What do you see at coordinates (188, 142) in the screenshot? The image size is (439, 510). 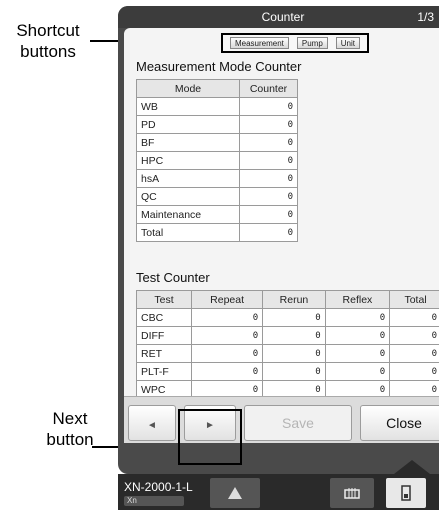 I see `mode-cell: BF` at bounding box center [188, 142].